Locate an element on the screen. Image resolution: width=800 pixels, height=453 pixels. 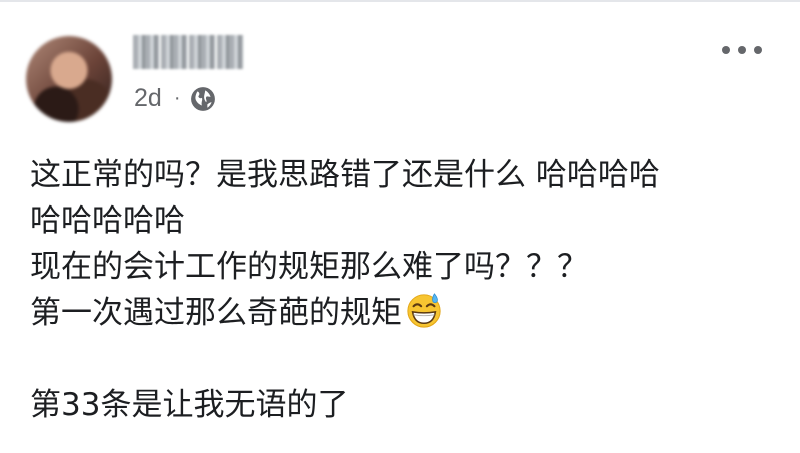
grinning-sweat-emoji-icon is located at coordinates (424, 310).